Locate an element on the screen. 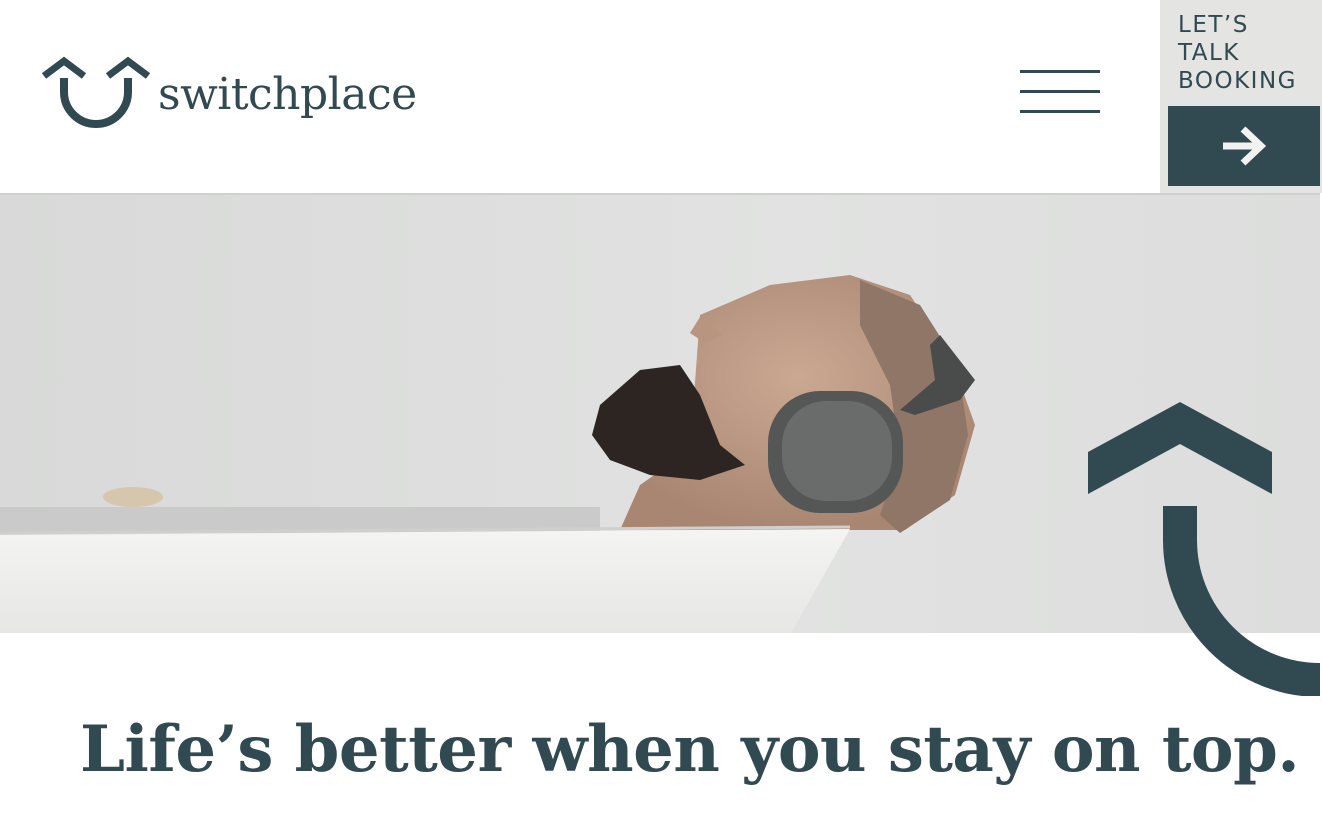  cta-arrow-box is located at coordinates (1244, 146).